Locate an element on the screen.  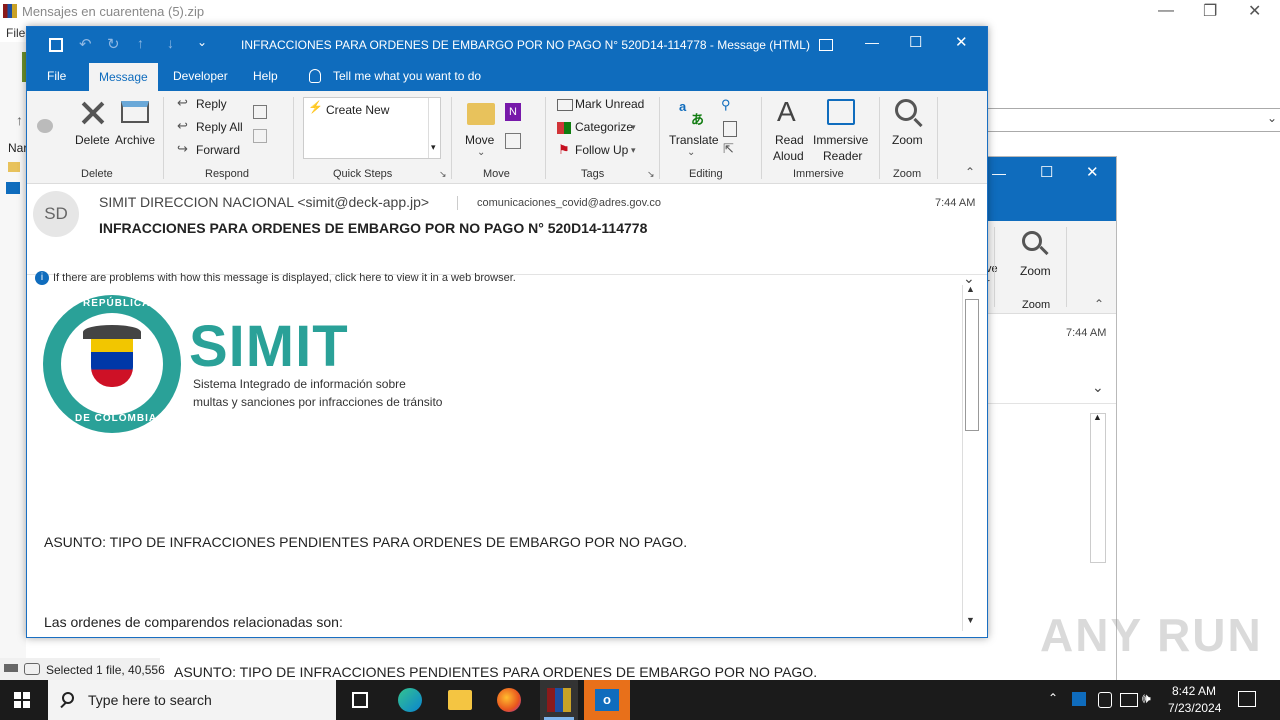
network-icon is located at coordinates (1129, 700).